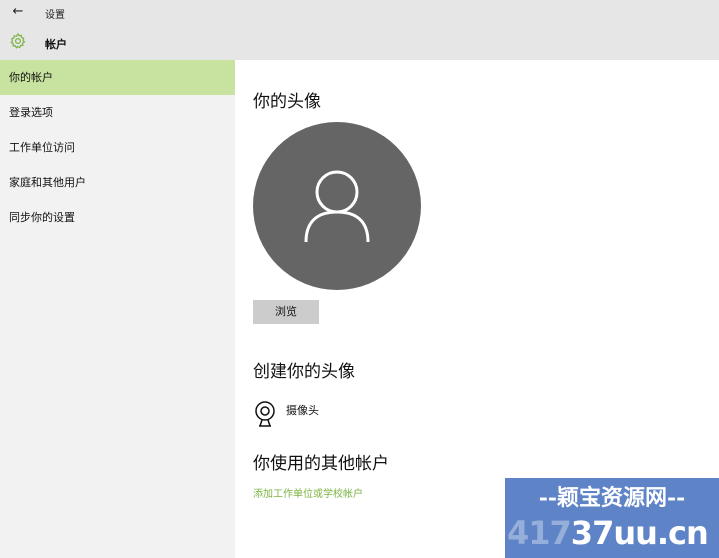 The image size is (719, 558). What do you see at coordinates (56, 44) in the screenshot?
I see `page-title: 帐户` at bounding box center [56, 44].